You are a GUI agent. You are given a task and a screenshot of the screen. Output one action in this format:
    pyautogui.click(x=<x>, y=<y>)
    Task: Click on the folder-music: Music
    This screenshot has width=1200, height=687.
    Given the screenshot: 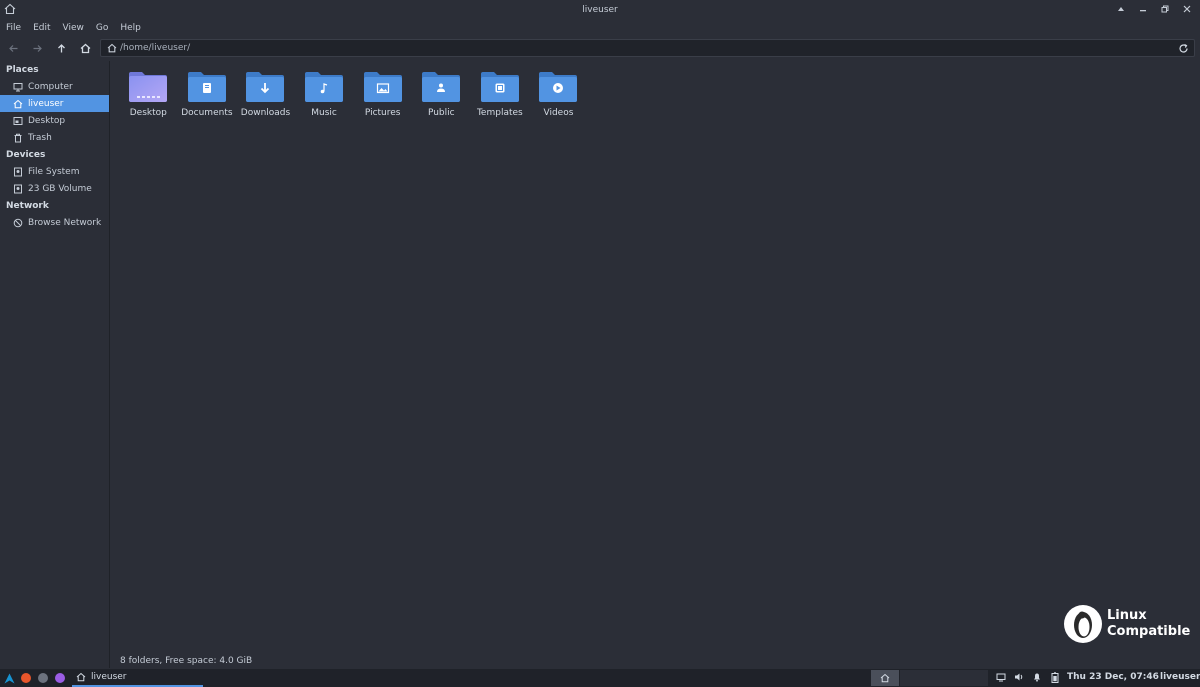 What is the action you would take?
    pyautogui.click(x=324, y=94)
    